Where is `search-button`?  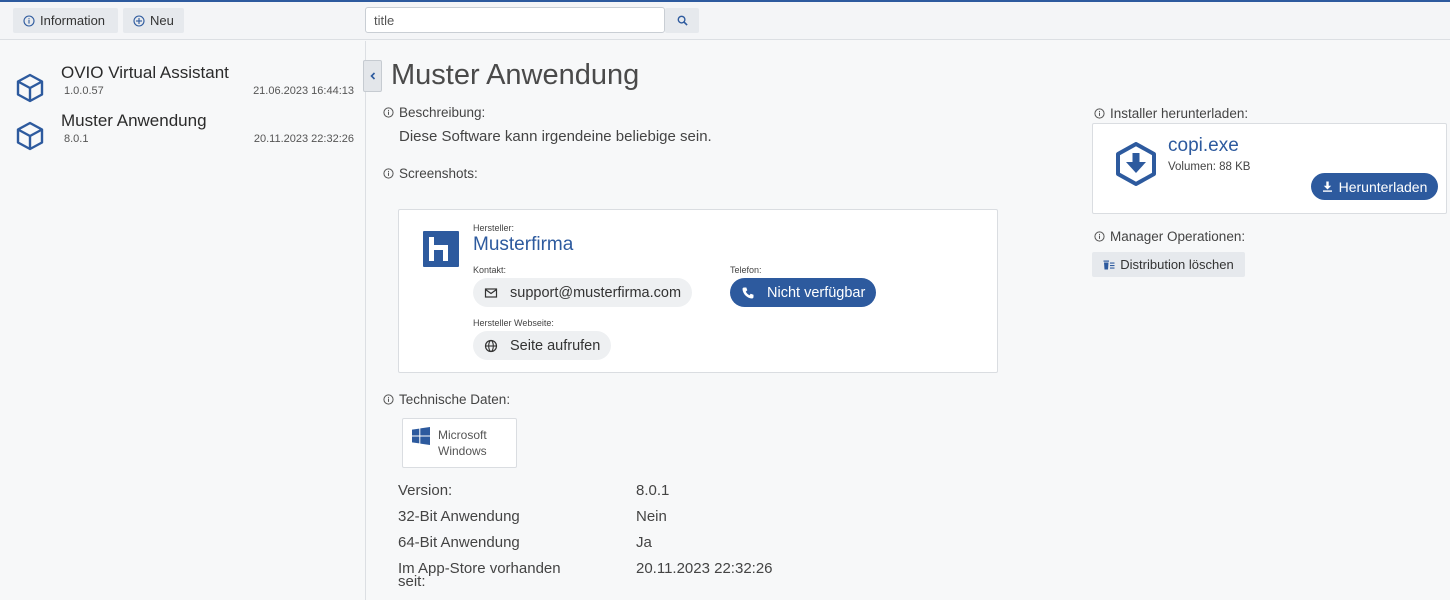 search-button is located at coordinates (682, 20).